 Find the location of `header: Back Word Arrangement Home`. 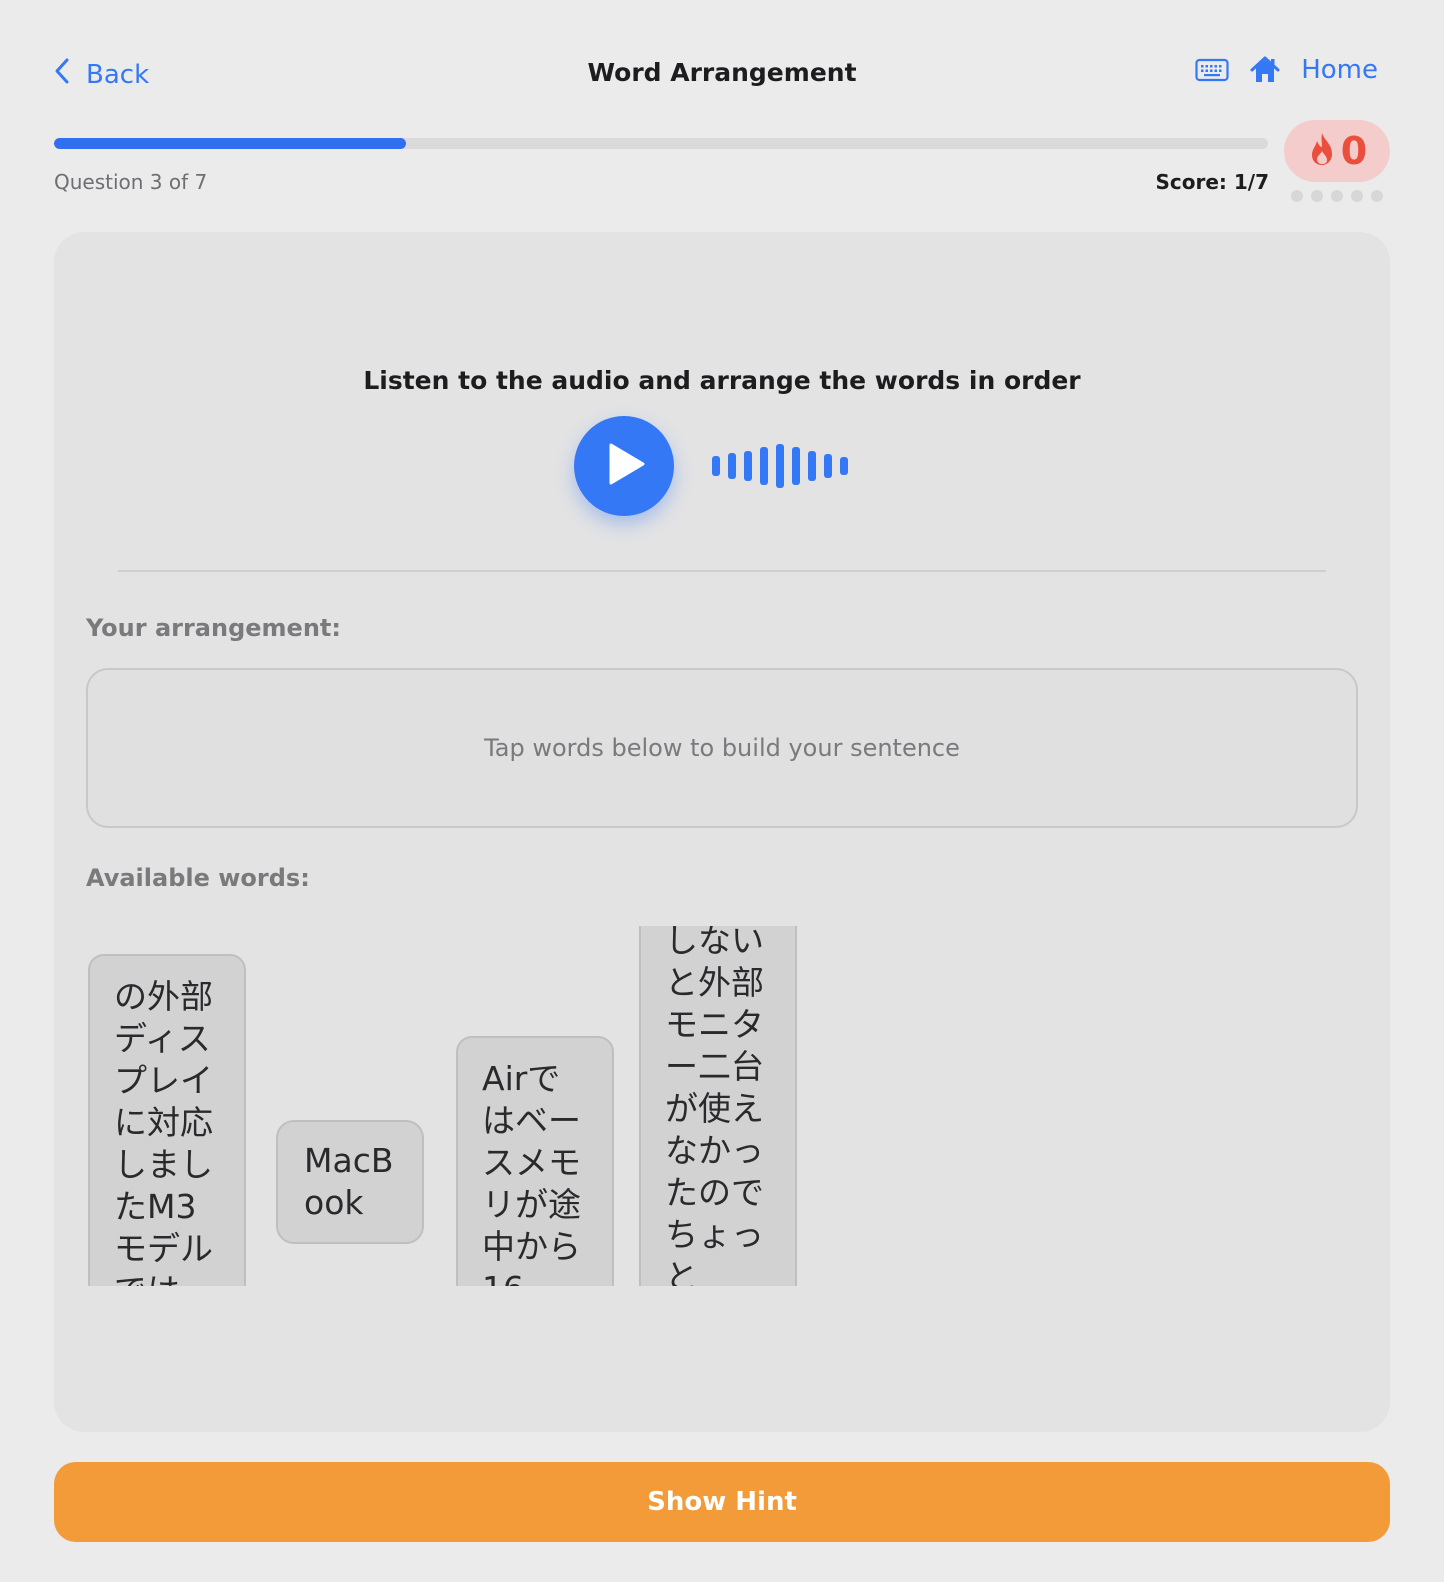

header: Back Word Arrangement Home is located at coordinates (722, 76).